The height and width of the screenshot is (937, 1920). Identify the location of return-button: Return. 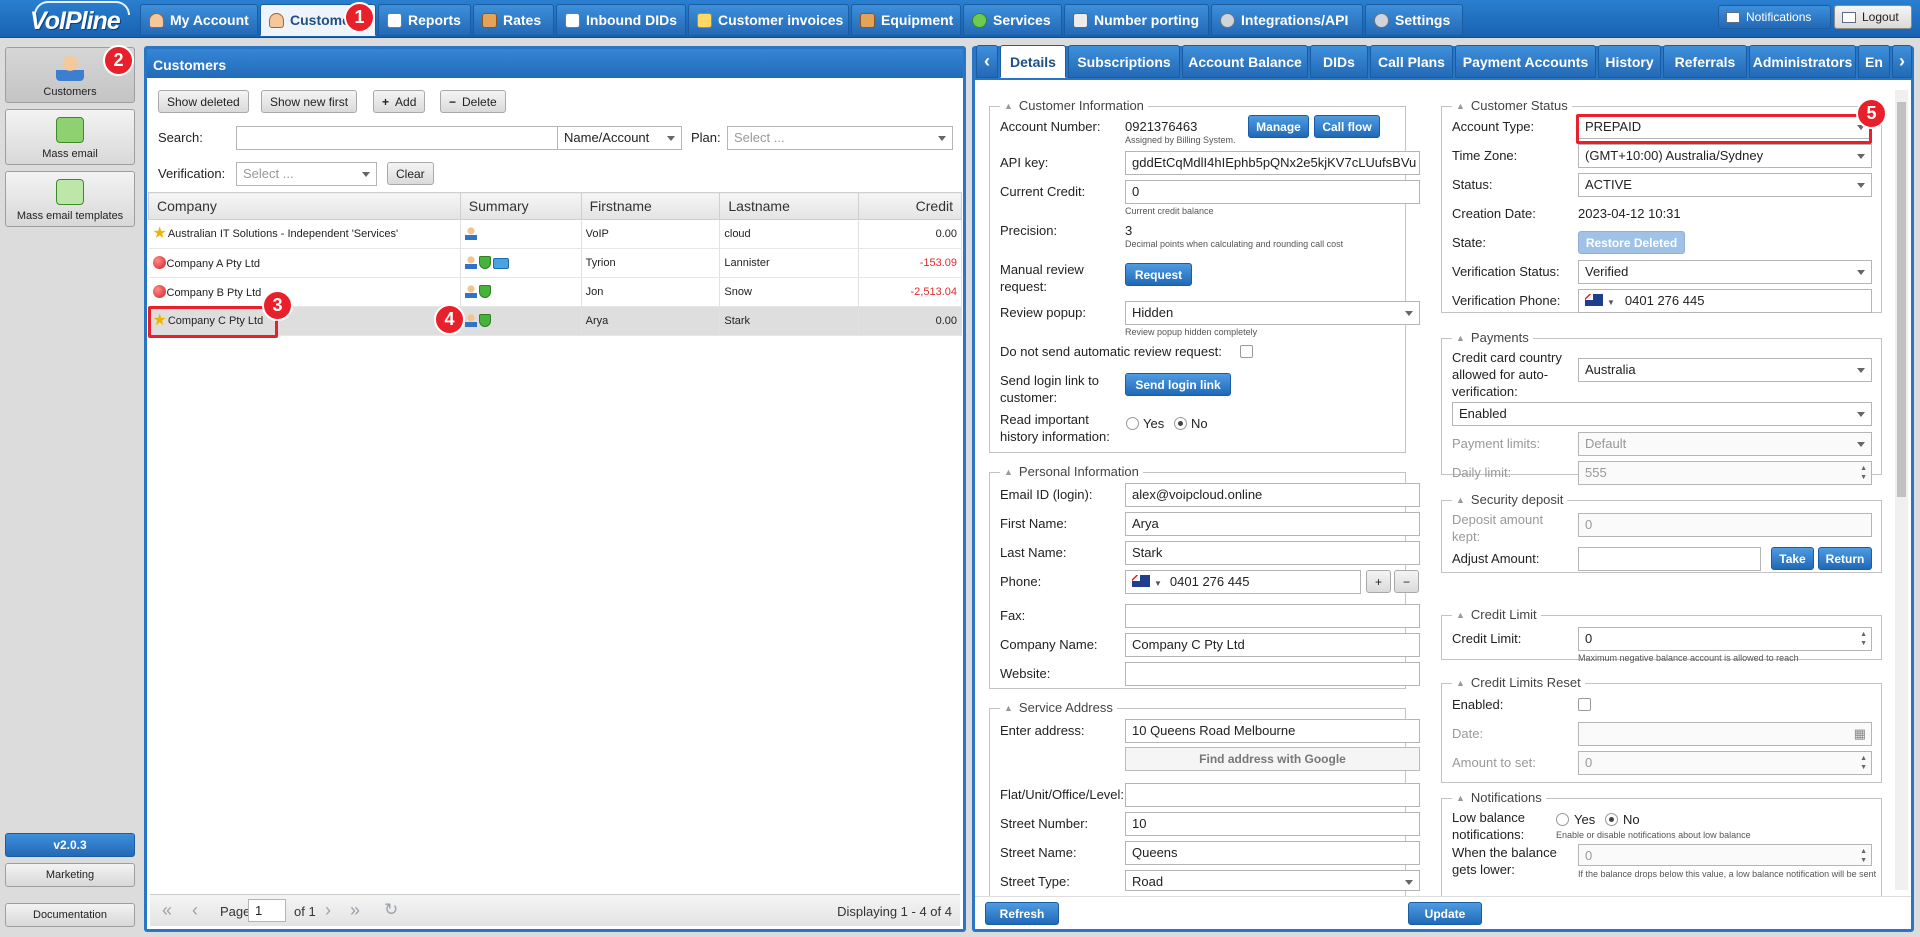
(1845, 558).